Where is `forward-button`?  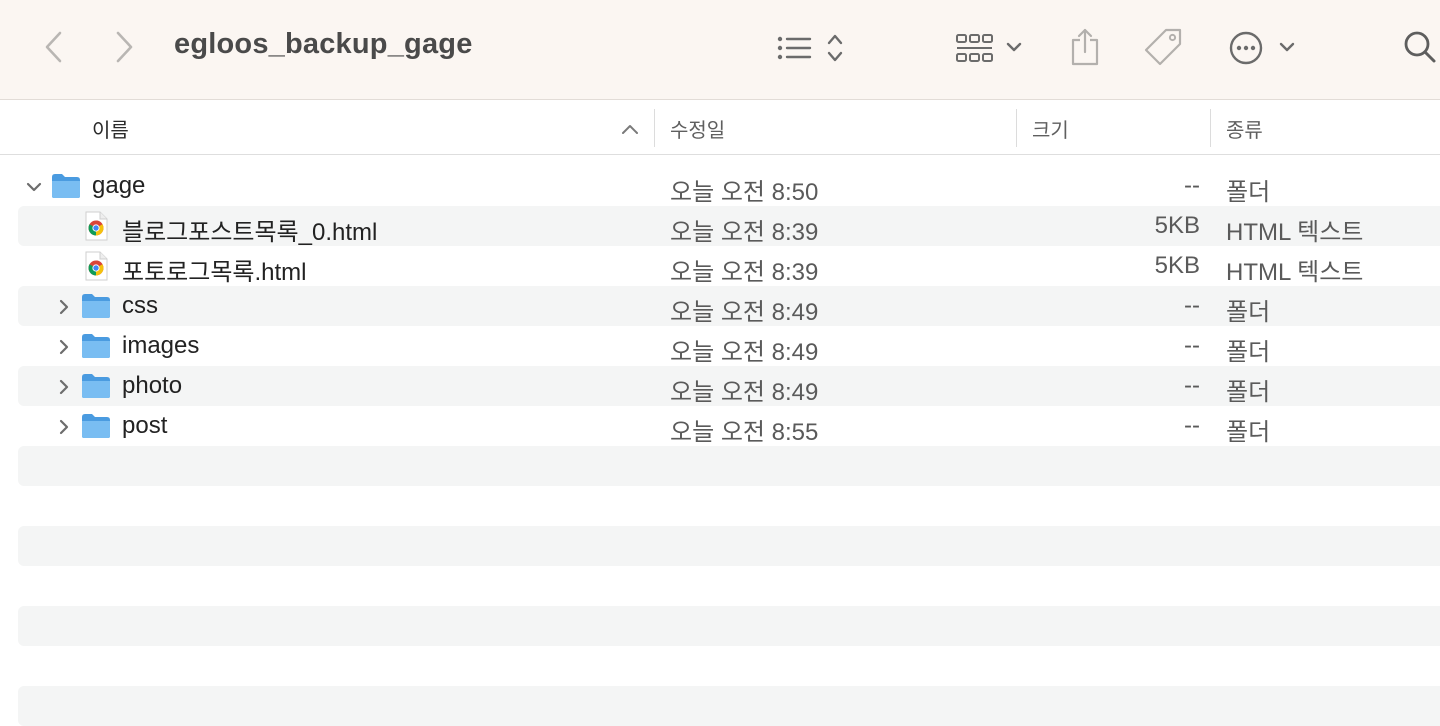 forward-button is located at coordinates (124, 47).